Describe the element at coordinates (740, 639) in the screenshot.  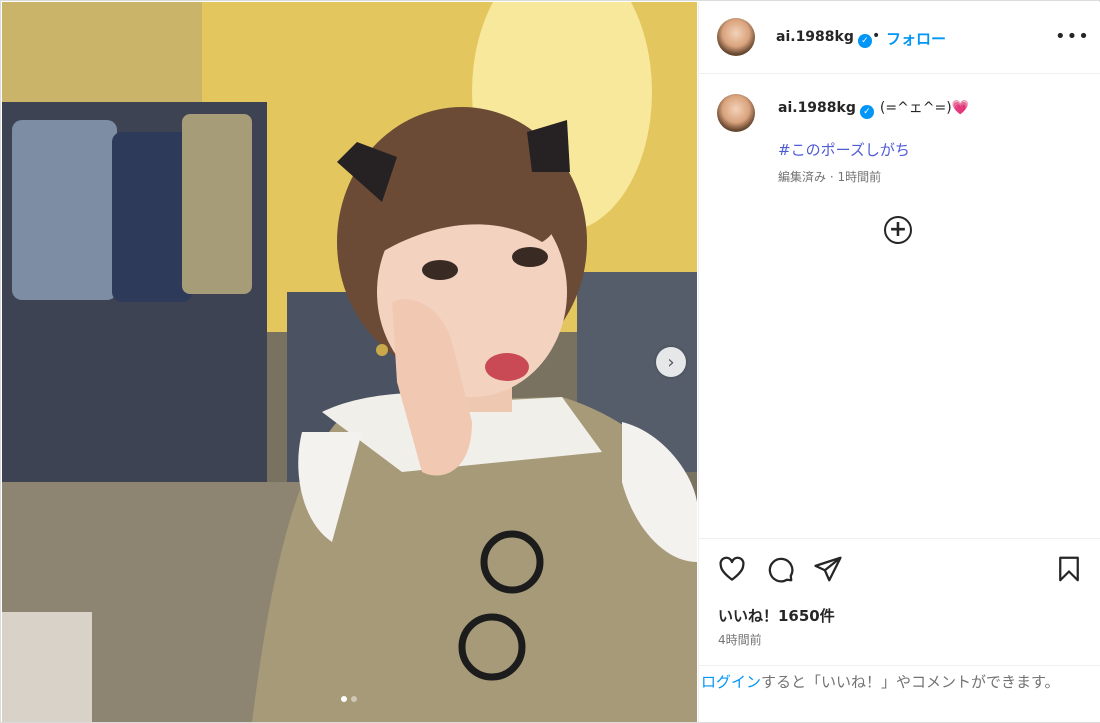
I see `post-timestamp: 4時間前` at that location.